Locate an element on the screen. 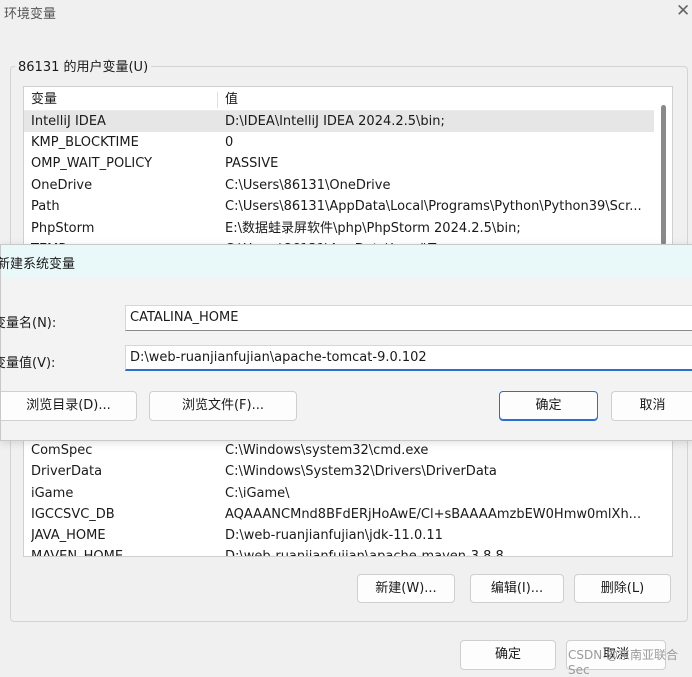 The image size is (692, 677). variable-value: C:\Windows\System32\Drivers\DriverData is located at coordinates (361, 471).